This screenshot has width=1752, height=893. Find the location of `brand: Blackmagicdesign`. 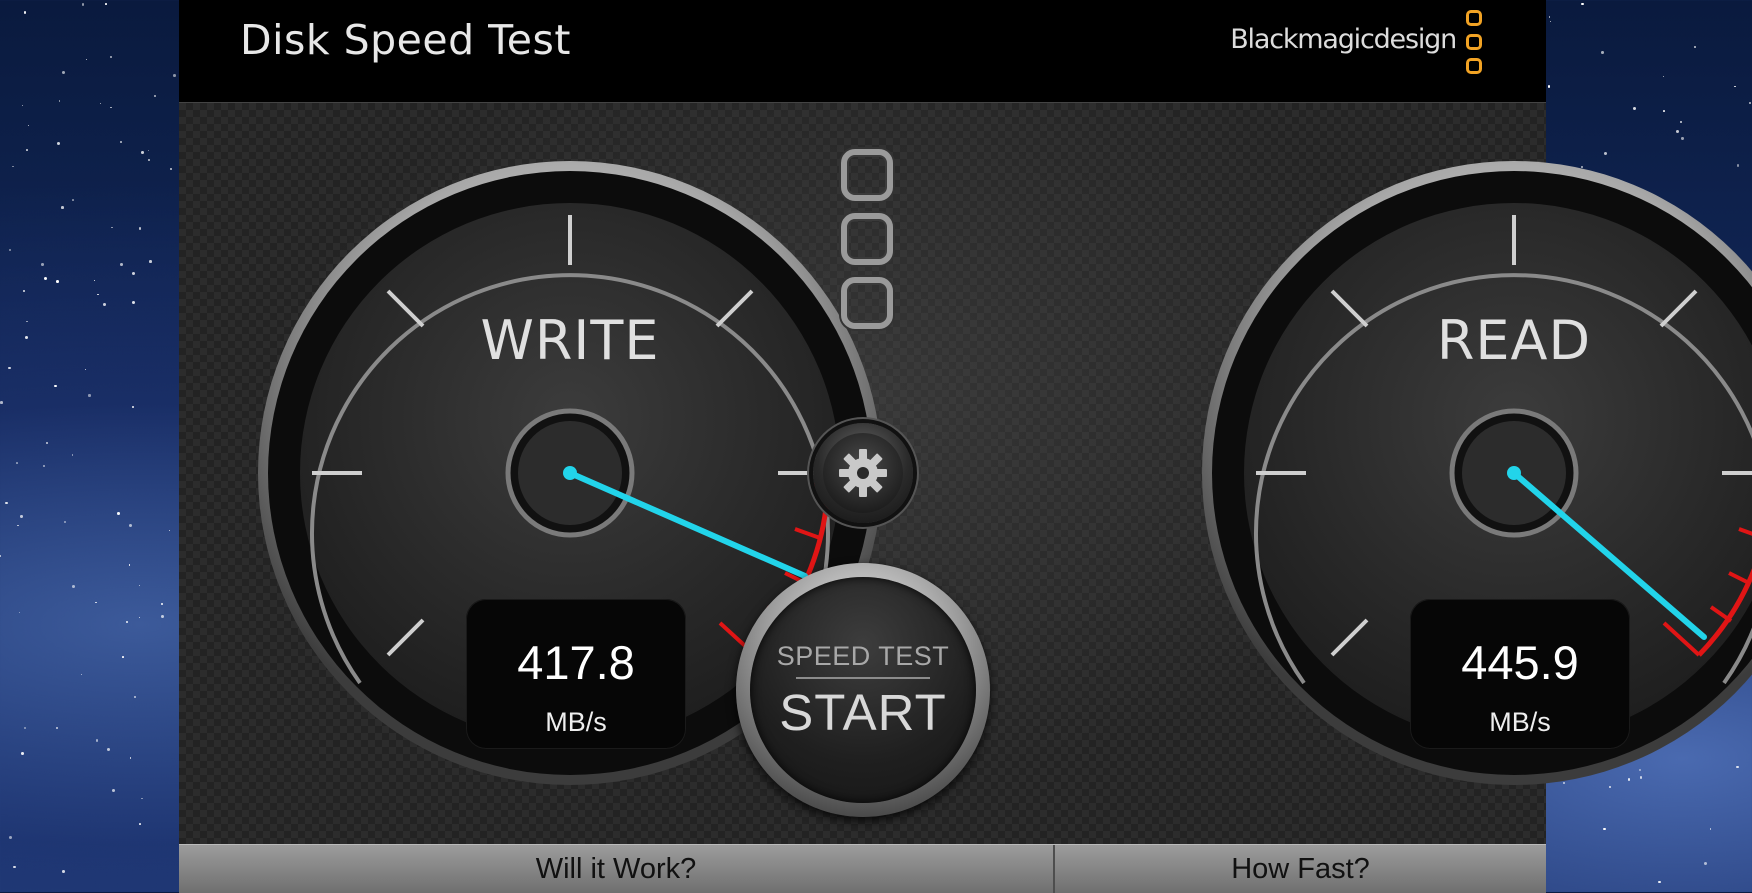

brand: Blackmagicdesign is located at coordinates (1358, 45).